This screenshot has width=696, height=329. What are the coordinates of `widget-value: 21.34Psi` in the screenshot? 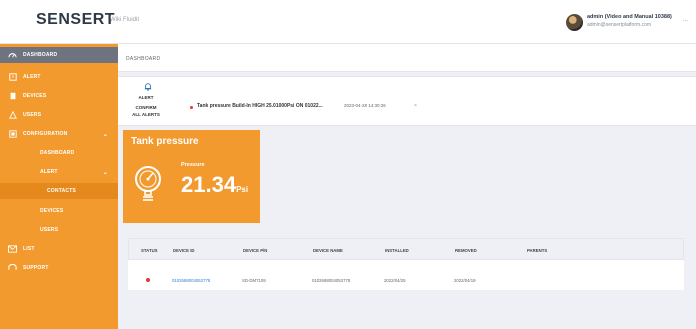 It's located at (214, 185).